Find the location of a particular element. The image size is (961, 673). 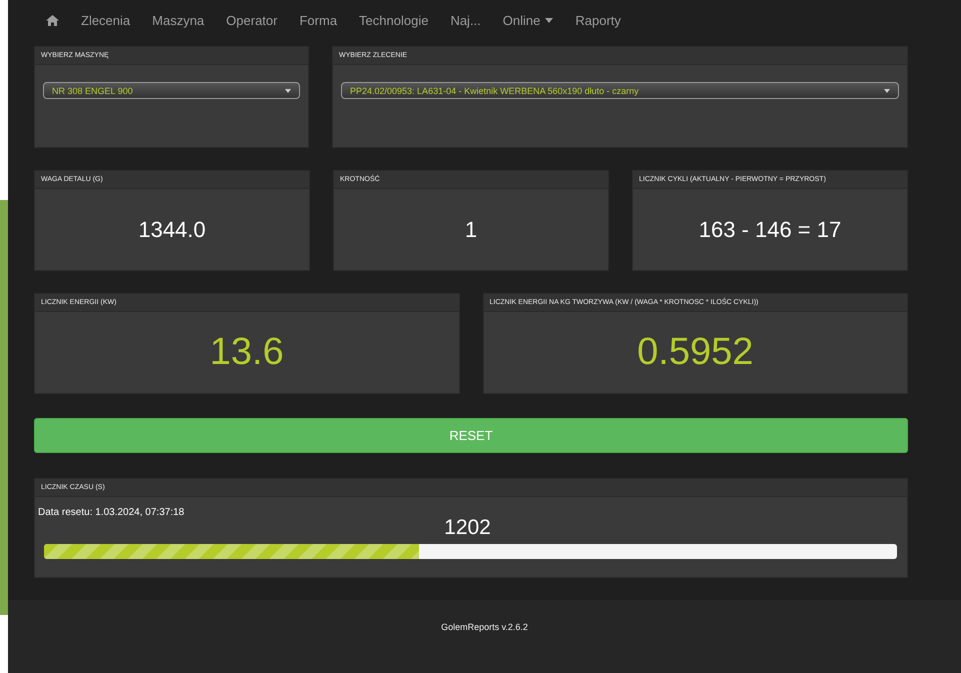

nav-link: Forma is located at coordinates (318, 20).